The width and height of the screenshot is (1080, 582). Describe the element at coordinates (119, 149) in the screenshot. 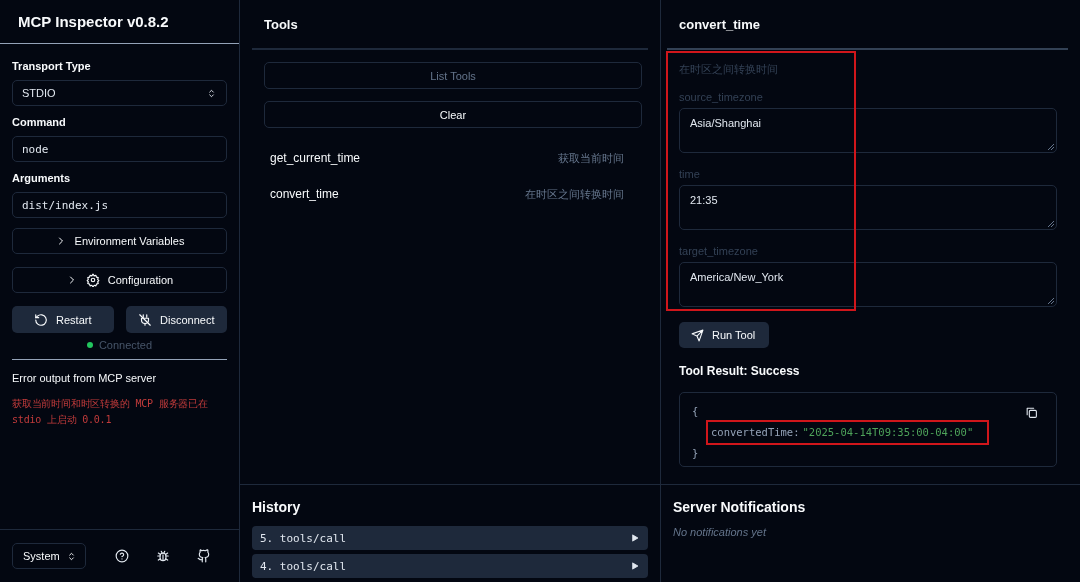

I see `input-field: node` at that location.